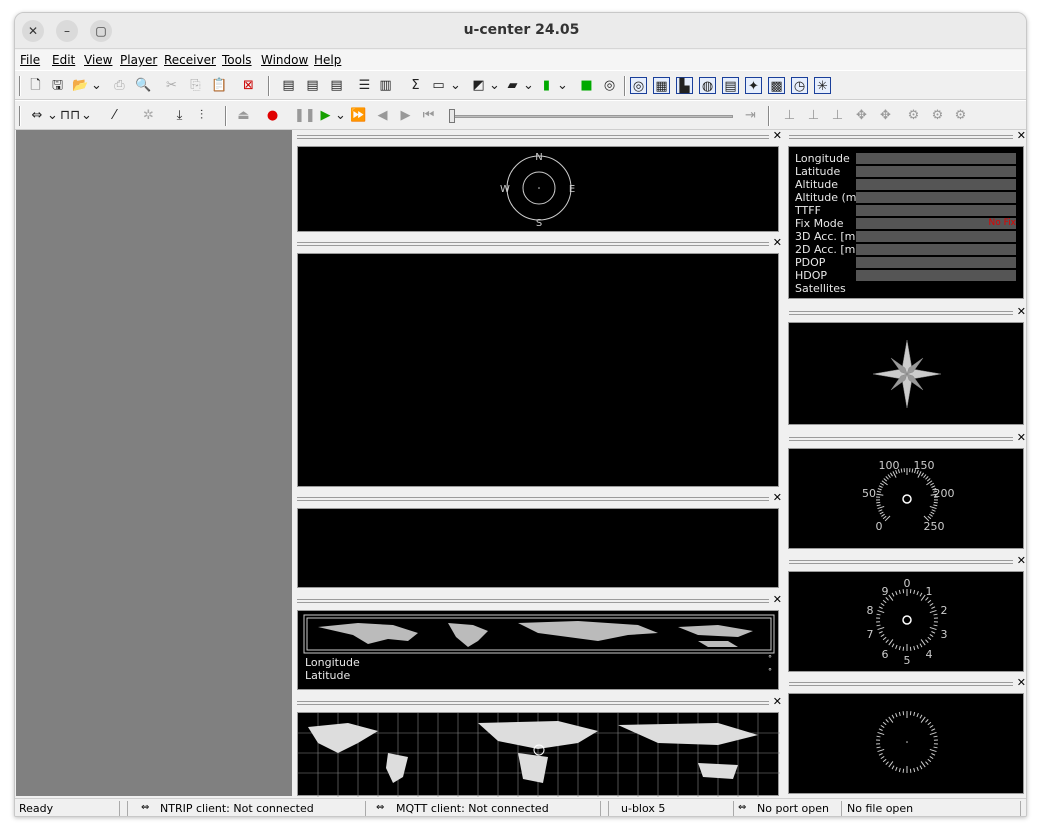  What do you see at coordinates (385, 85) in the screenshot?
I see `table-view-icon: ▥` at bounding box center [385, 85].